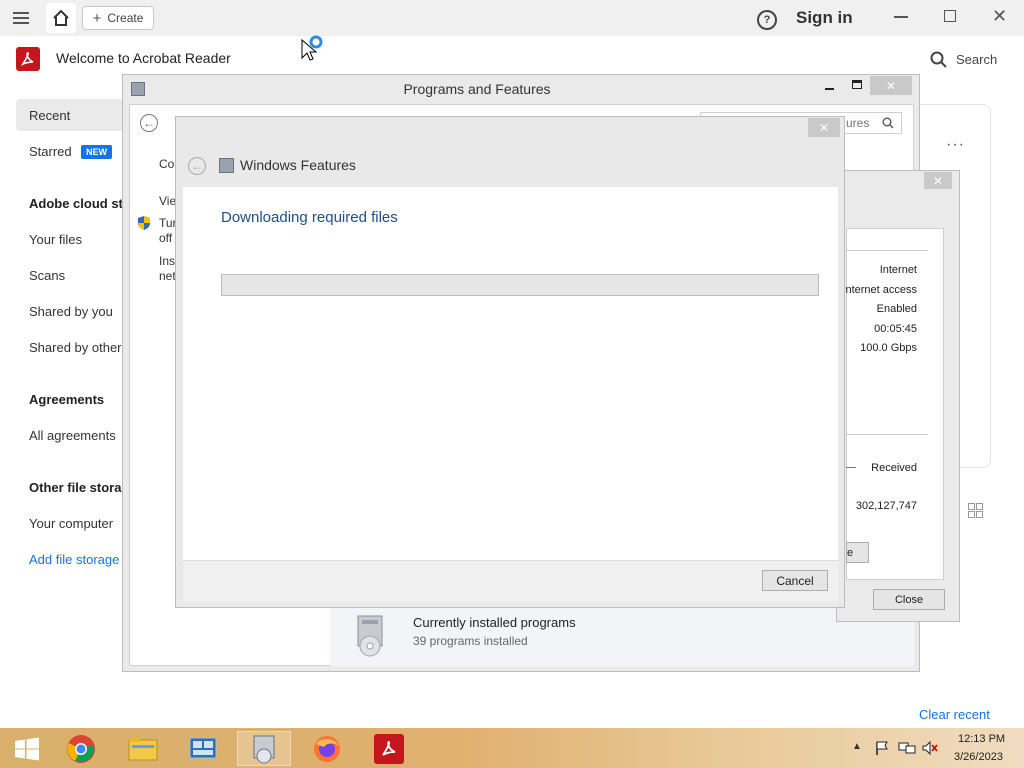  Describe the element at coordinates (824, 18) in the screenshot. I see `sign-in-button: Sign in` at that location.